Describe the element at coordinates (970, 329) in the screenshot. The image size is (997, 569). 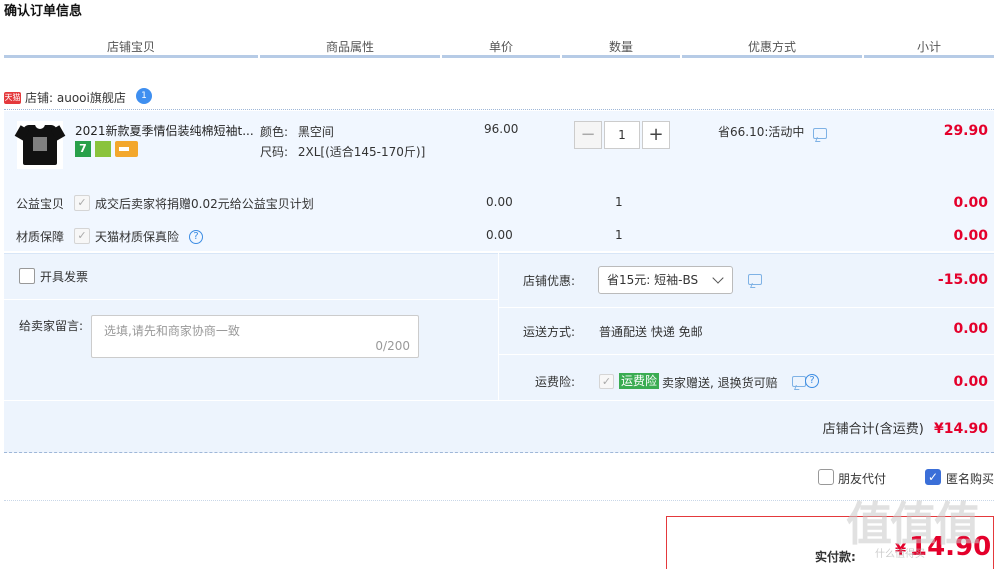
I see `shipping-amount: 0.00` at that location.